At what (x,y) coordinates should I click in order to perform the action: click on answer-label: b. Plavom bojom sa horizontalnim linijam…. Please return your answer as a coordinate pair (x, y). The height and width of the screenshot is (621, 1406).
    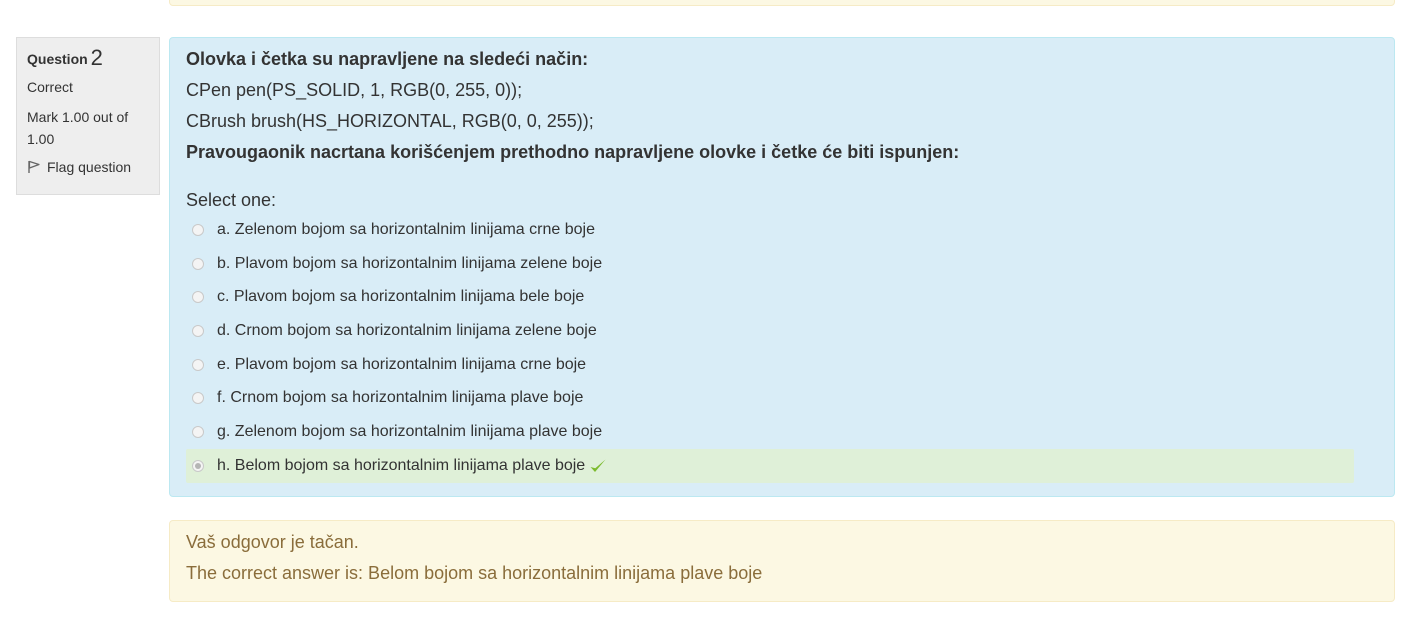
    Looking at the image, I should click on (410, 263).